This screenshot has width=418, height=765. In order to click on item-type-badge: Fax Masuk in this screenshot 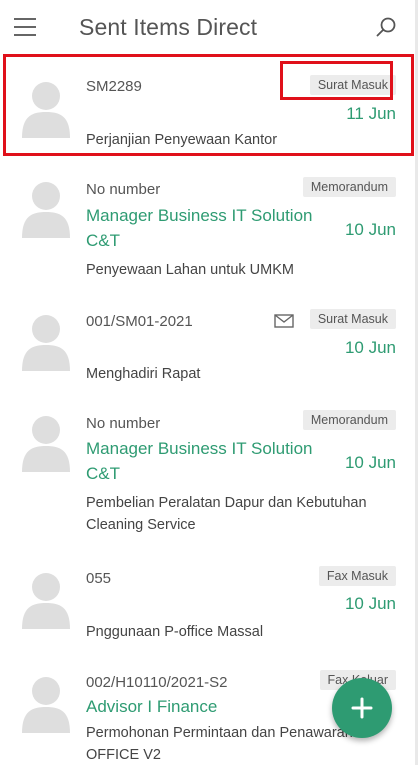, I will do `click(357, 576)`.